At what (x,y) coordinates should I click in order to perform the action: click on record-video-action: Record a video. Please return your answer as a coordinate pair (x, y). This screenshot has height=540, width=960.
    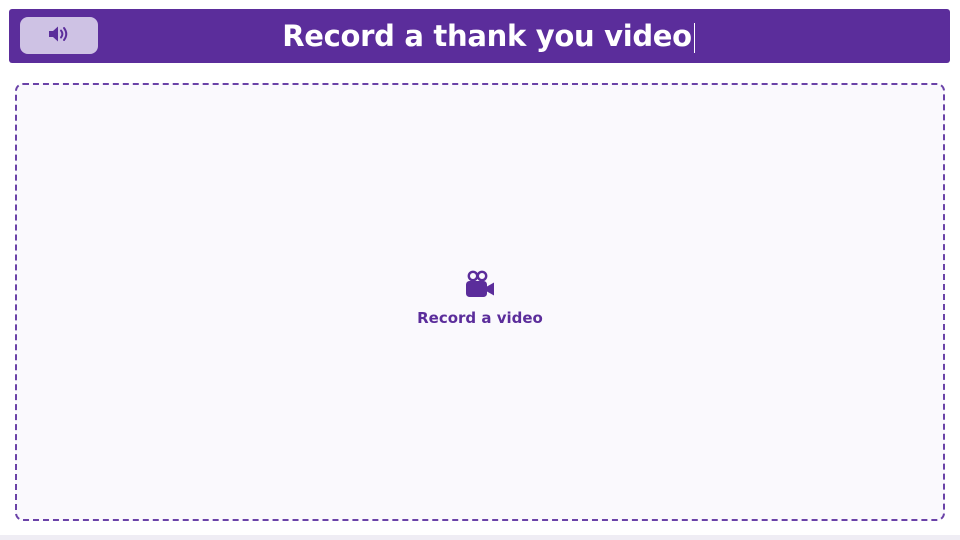
    Looking at the image, I should click on (480, 298).